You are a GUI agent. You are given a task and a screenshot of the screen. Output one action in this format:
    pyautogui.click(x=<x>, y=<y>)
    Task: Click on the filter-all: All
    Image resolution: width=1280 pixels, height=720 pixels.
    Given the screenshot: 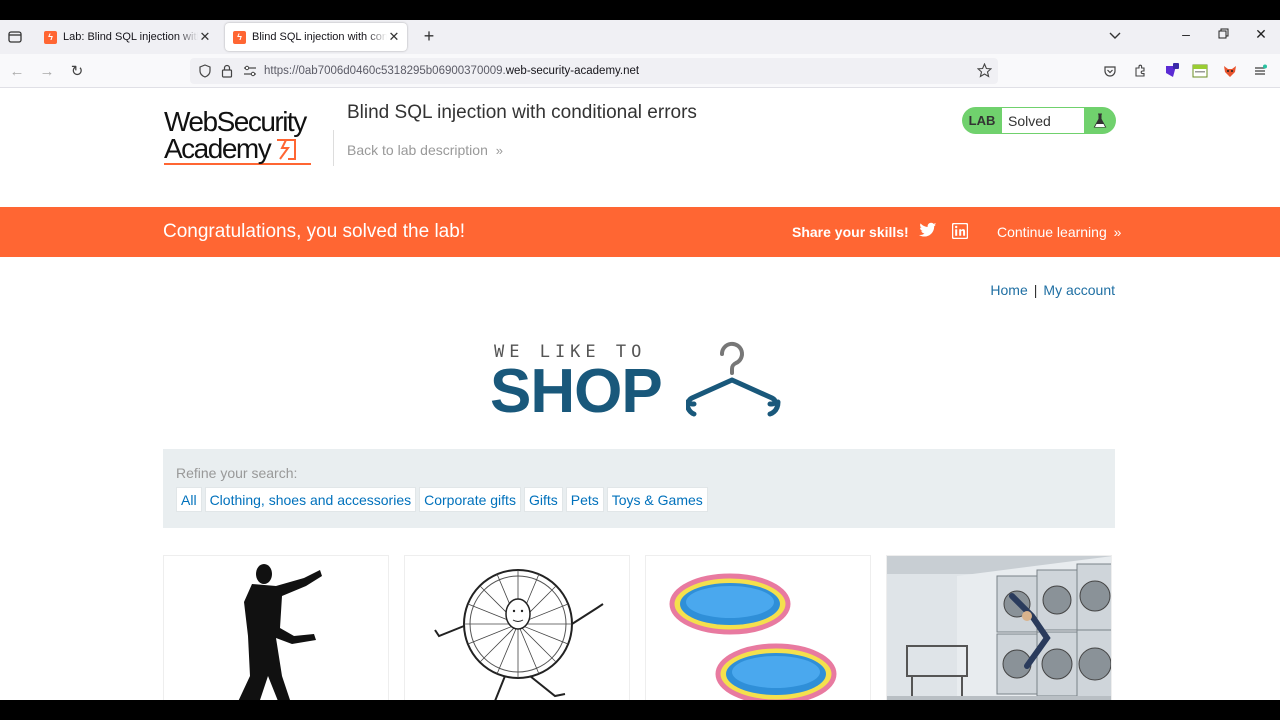 What is the action you would take?
    pyautogui.click(x=189, y=499)
    